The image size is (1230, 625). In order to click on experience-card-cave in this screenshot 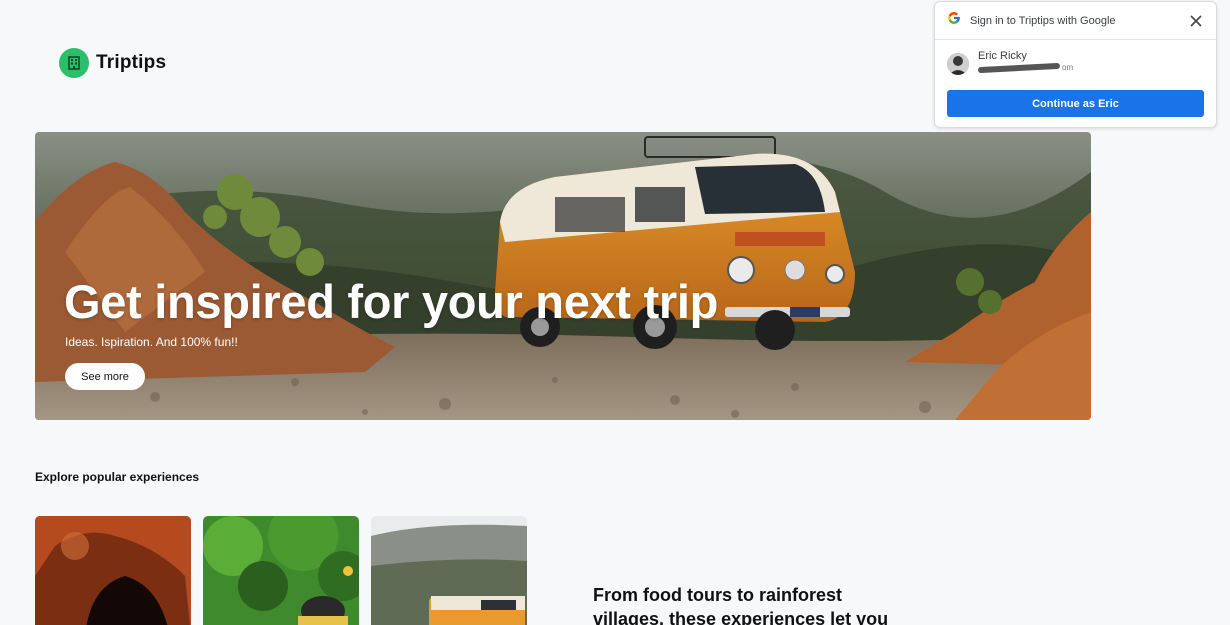, I will do `click(113, 570)`.